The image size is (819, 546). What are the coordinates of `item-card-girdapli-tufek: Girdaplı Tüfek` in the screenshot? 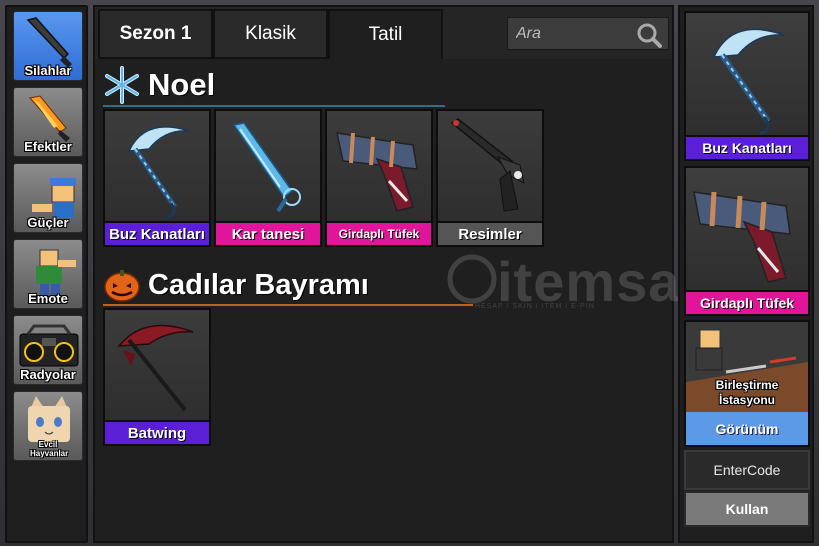 It's located at (379, 178).